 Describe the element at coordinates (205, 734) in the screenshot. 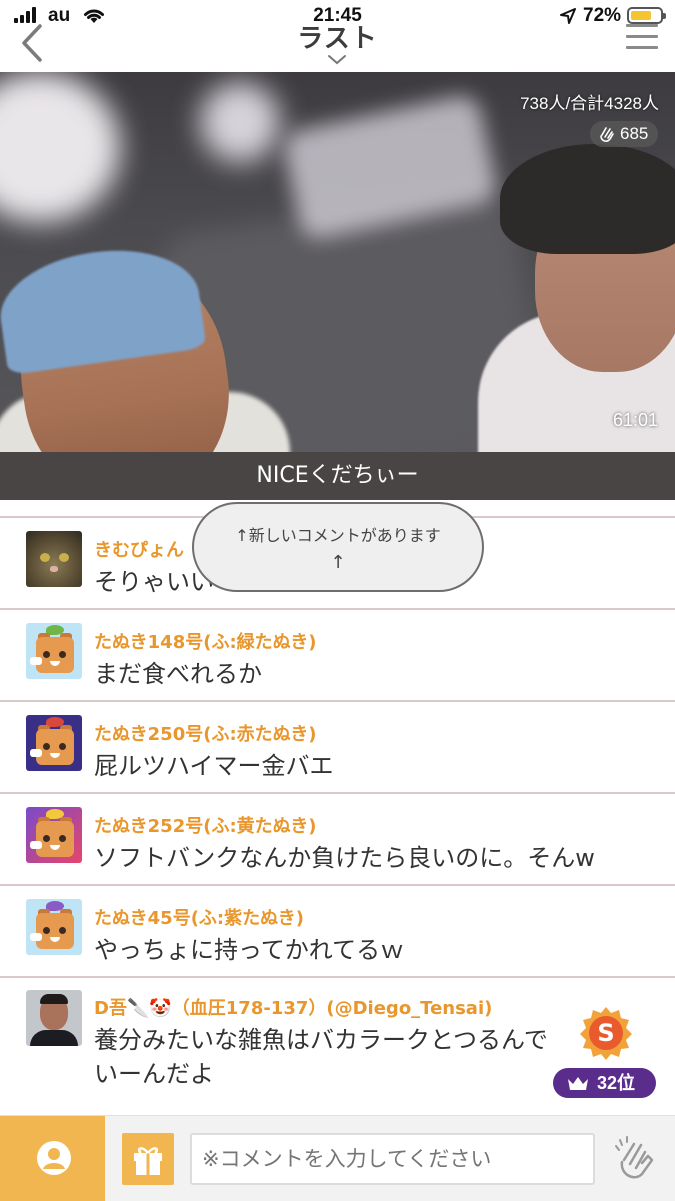

I see `comment-author: たぬき250号(ふ:赤たぬき)` at that location.